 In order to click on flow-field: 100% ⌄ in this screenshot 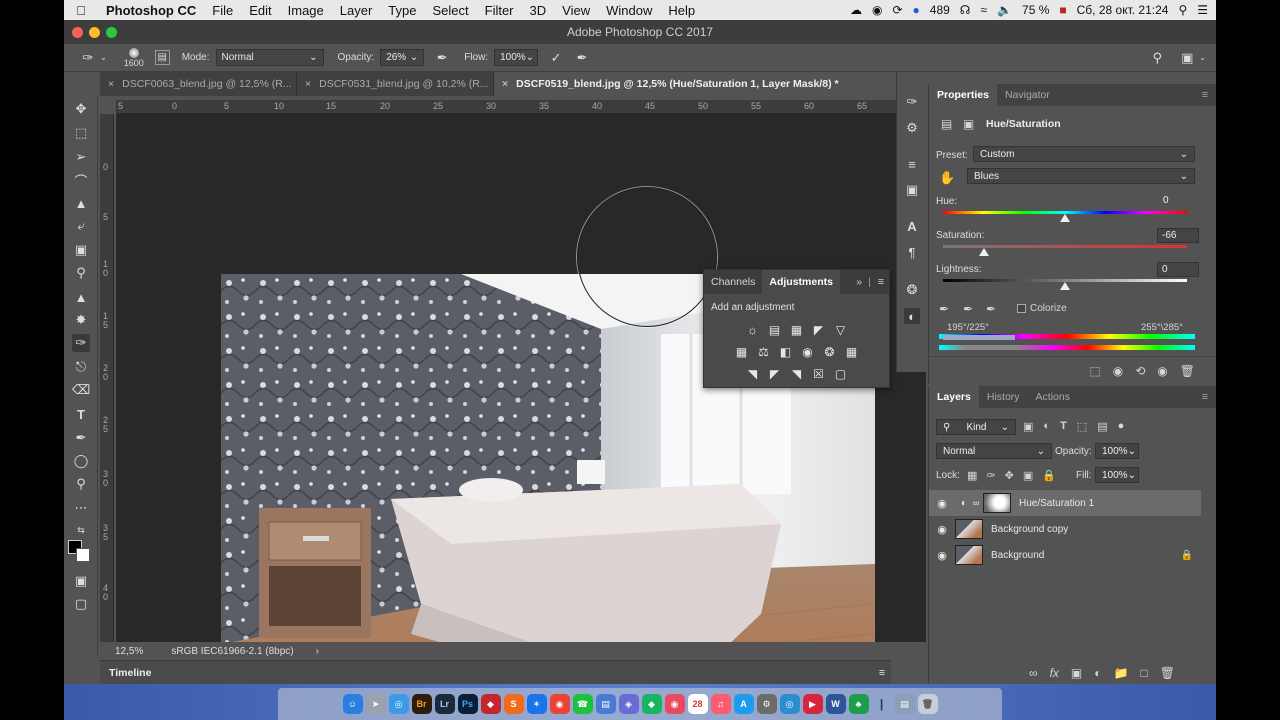, I will do `click(516, 57)`.